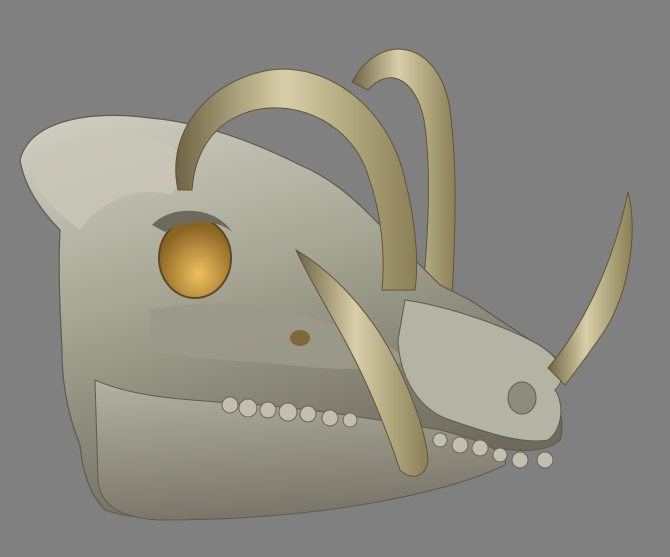 The height and width of the screenshot is (557, 670). I want to click on nasal-opening, so click(300, 338).